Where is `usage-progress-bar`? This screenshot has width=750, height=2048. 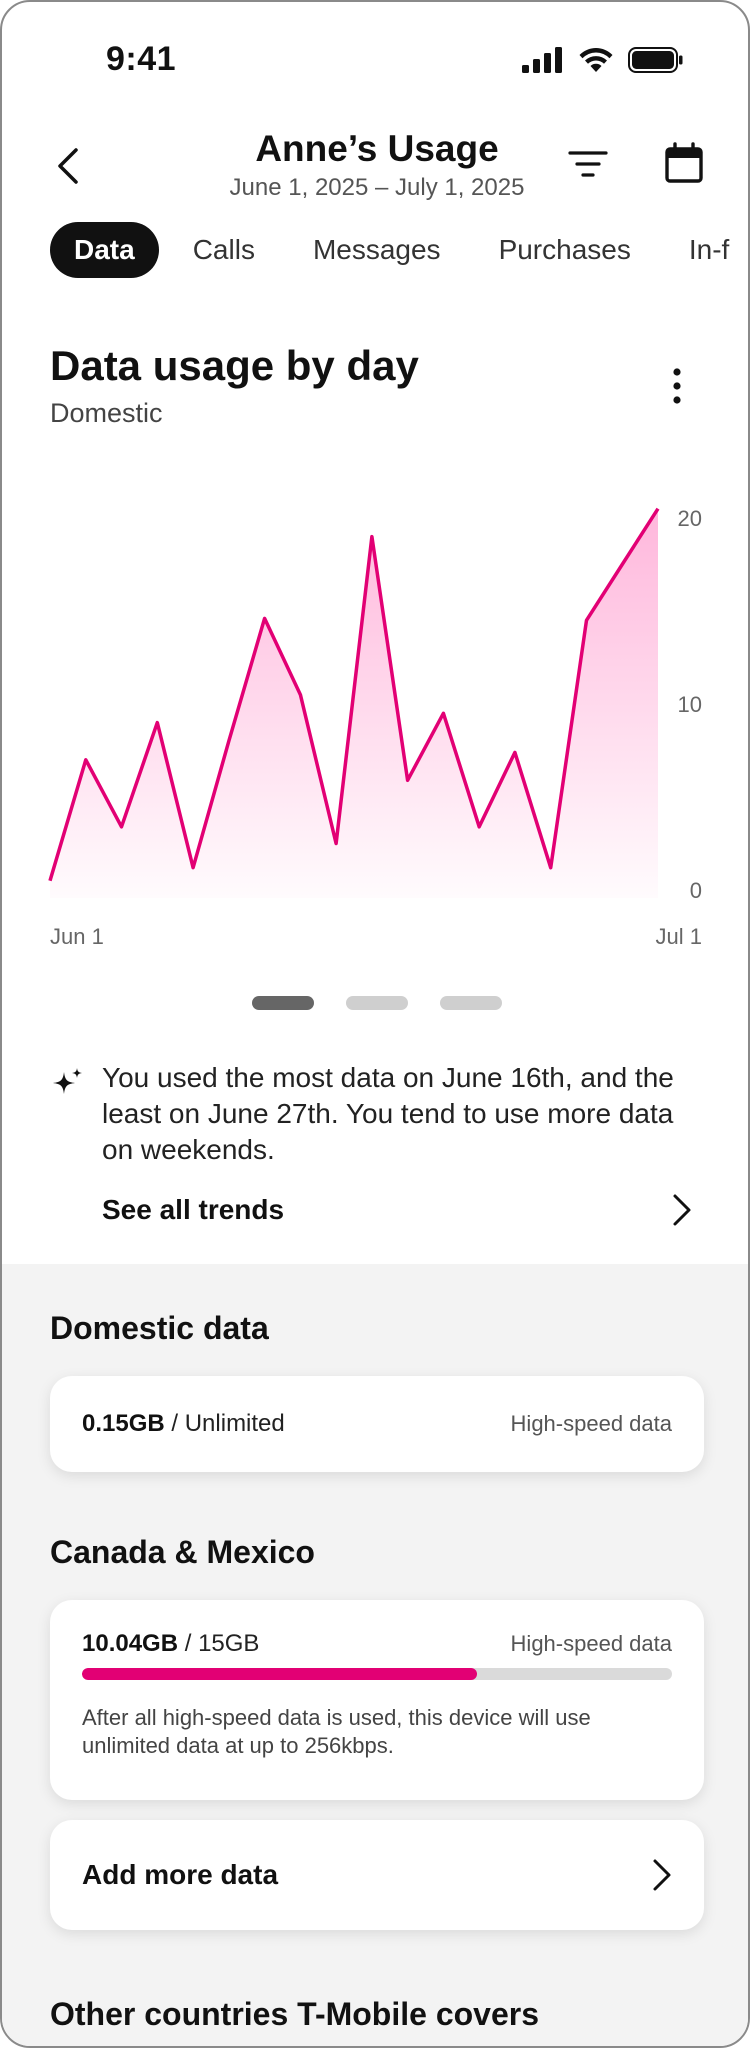 usage-progress-bar is located at coordinates (377, 1674).